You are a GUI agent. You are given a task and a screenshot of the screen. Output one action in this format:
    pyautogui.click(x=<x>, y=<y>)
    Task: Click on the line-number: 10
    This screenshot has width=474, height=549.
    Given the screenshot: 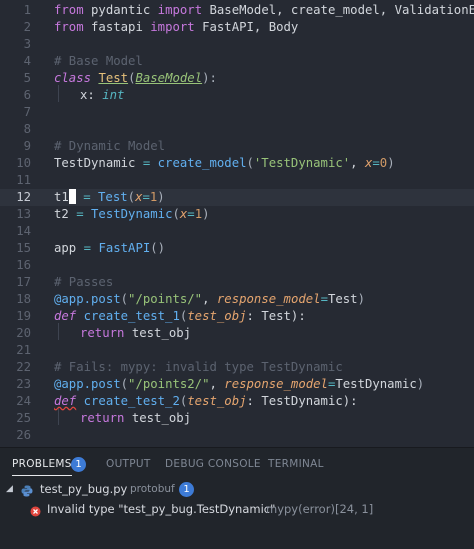 What is the action you would take?
    pyautogui.click(x=23, y=163)
    